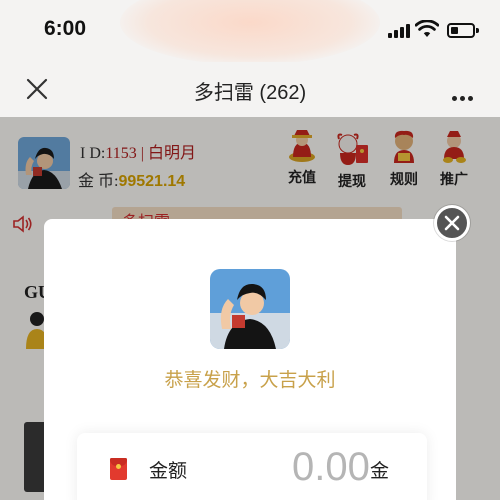  I want to click on congrats-text: 恭喜发财，大吉大利, so click(250, 380).